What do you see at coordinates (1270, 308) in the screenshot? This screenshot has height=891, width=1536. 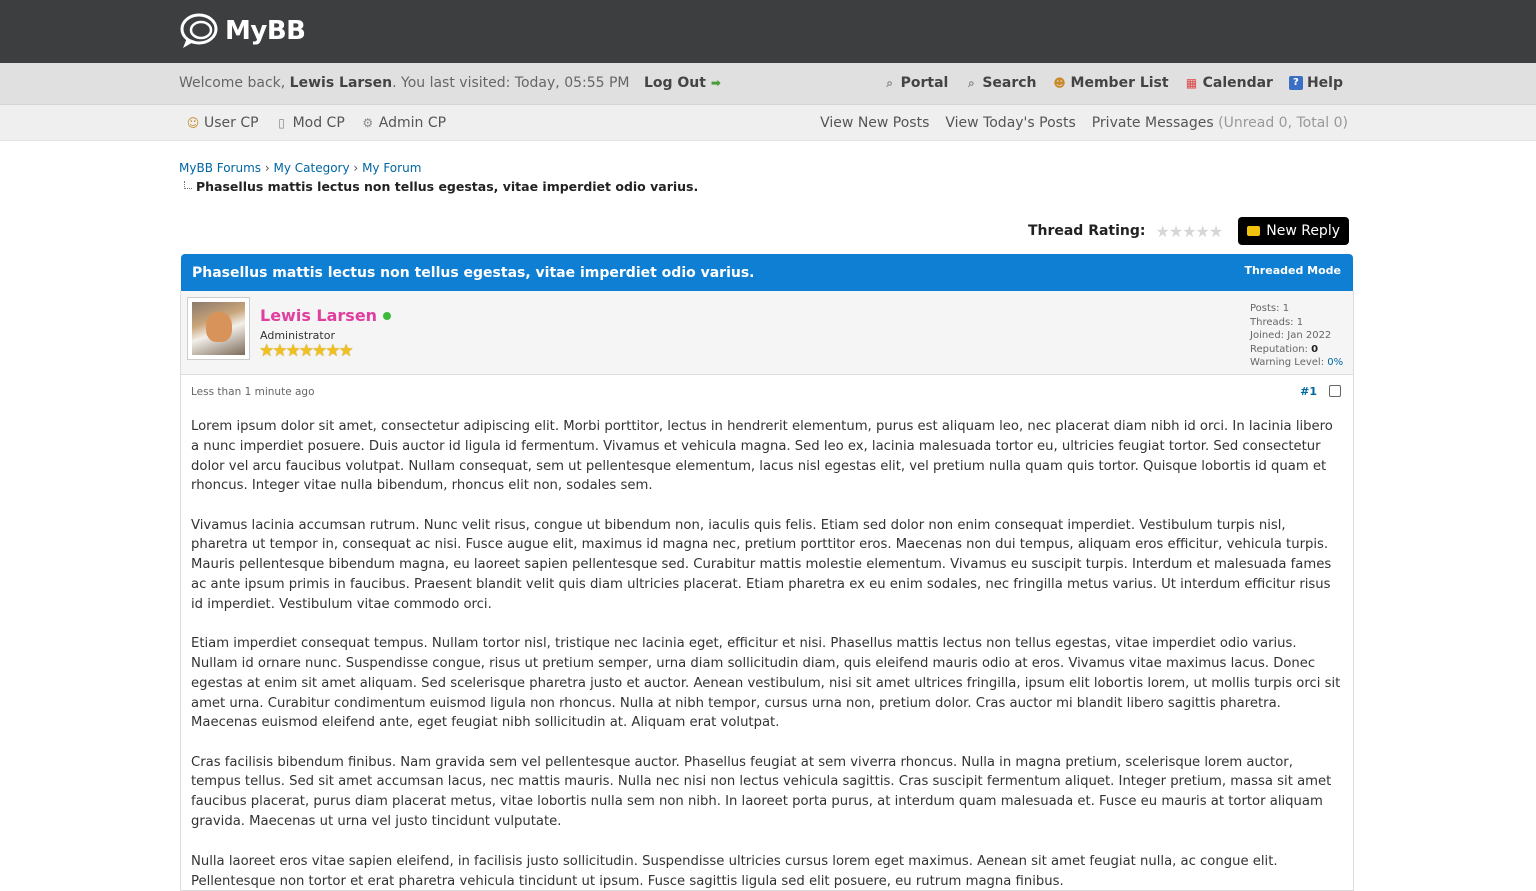 I see `stat-posts: Posts: 1` at bounding box center [1270, 308].